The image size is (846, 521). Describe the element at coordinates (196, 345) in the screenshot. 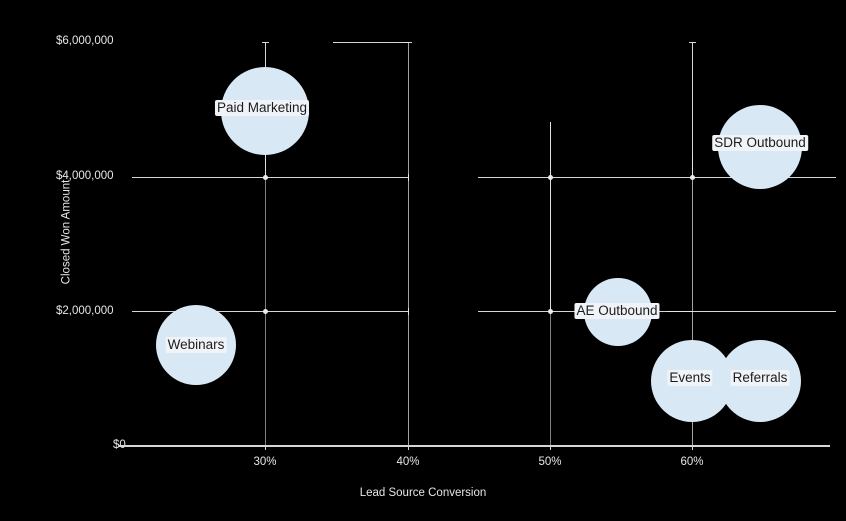

I see `bubble-webinars` at that location.